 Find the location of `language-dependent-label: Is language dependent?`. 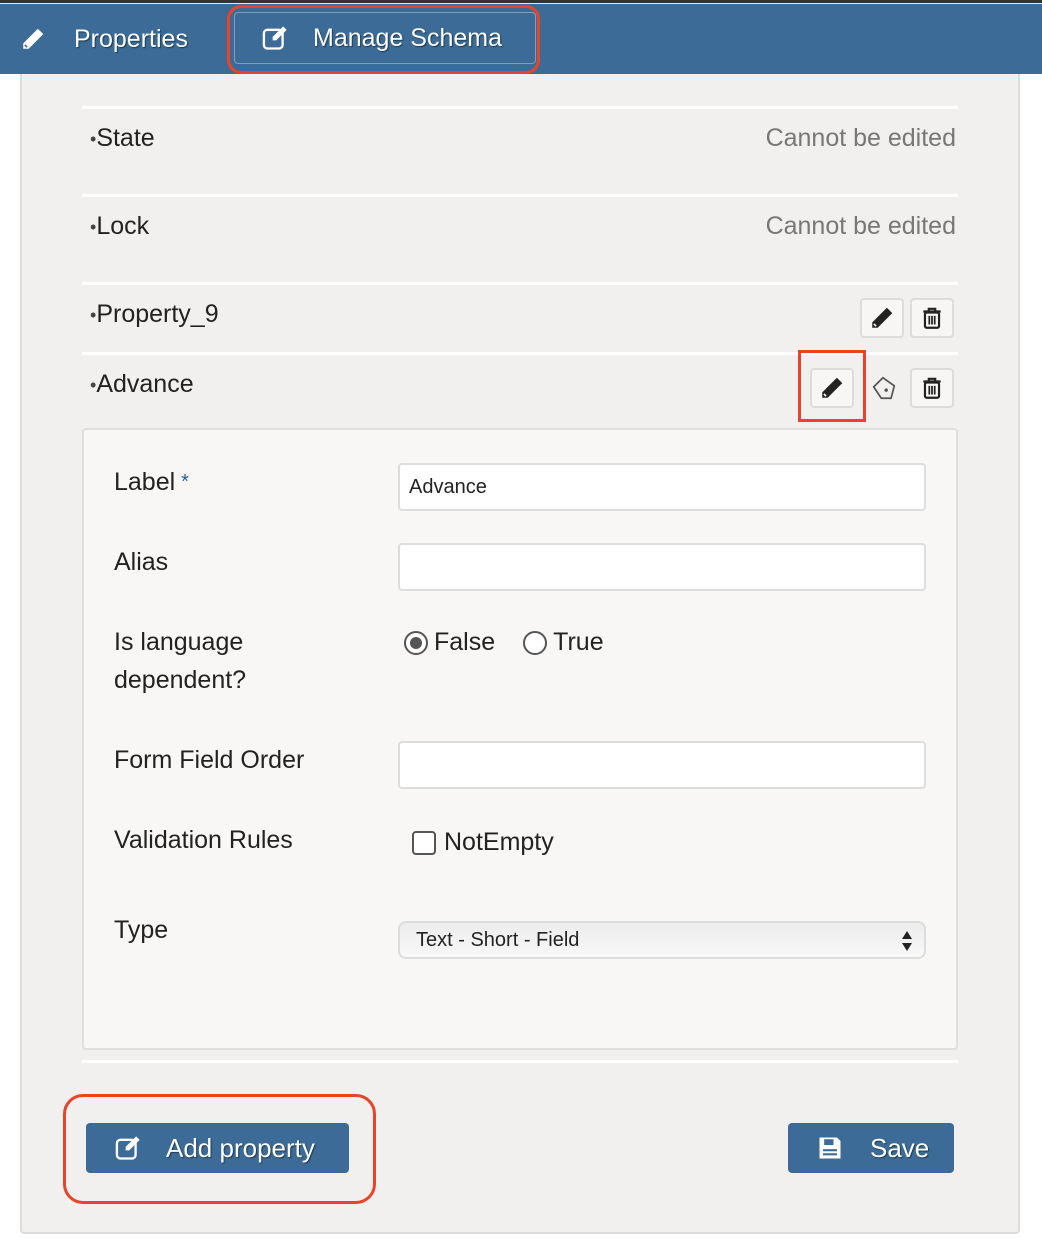

language-dependent-label: Is language dependent? is located at coordinates (180, 661).